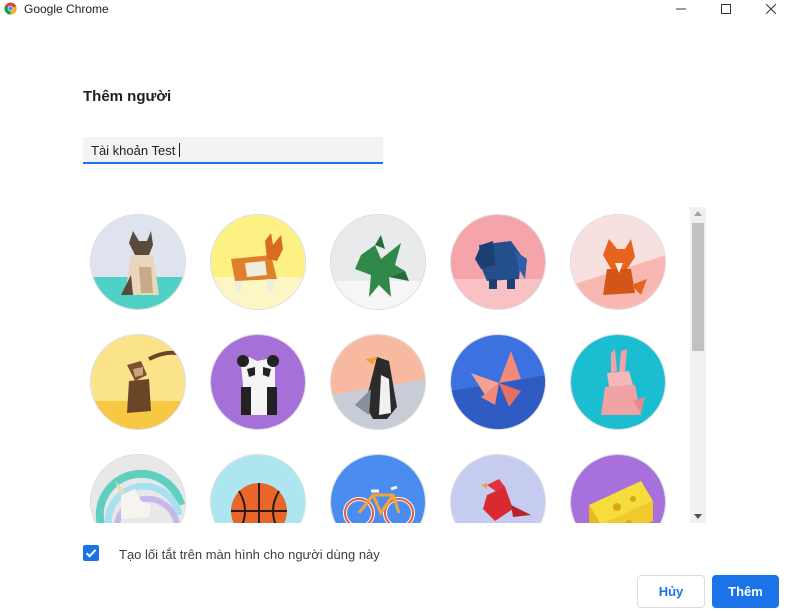  What do you see at coordinates (698, 516) in the screenshot?
I see `scroll-down-icon` at bounding box center [698, 516].